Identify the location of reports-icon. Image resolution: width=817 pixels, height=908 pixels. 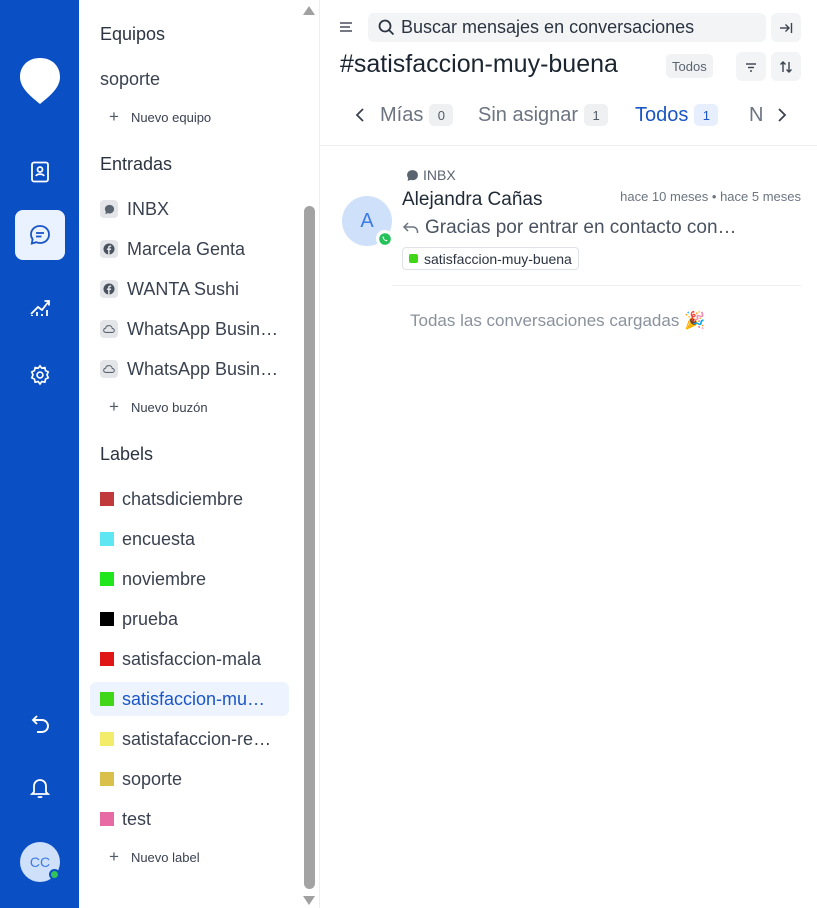
(40, 306).